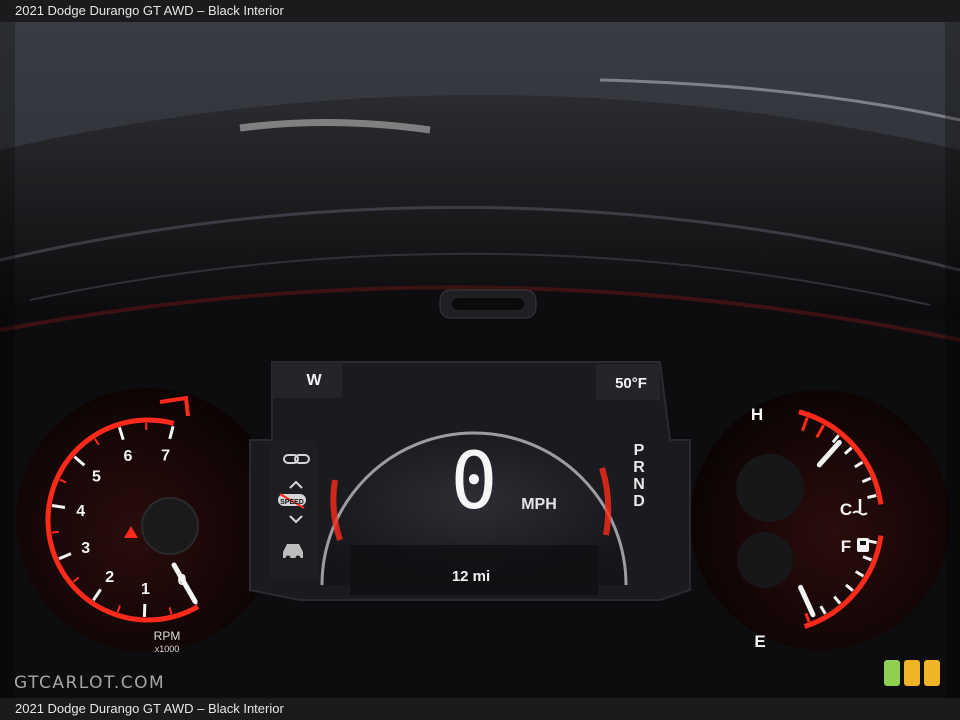 The image size is (960, 720). Describe the element at coordinates (96, 477) in the screenshot. I see `tach-number: 5` at that location.